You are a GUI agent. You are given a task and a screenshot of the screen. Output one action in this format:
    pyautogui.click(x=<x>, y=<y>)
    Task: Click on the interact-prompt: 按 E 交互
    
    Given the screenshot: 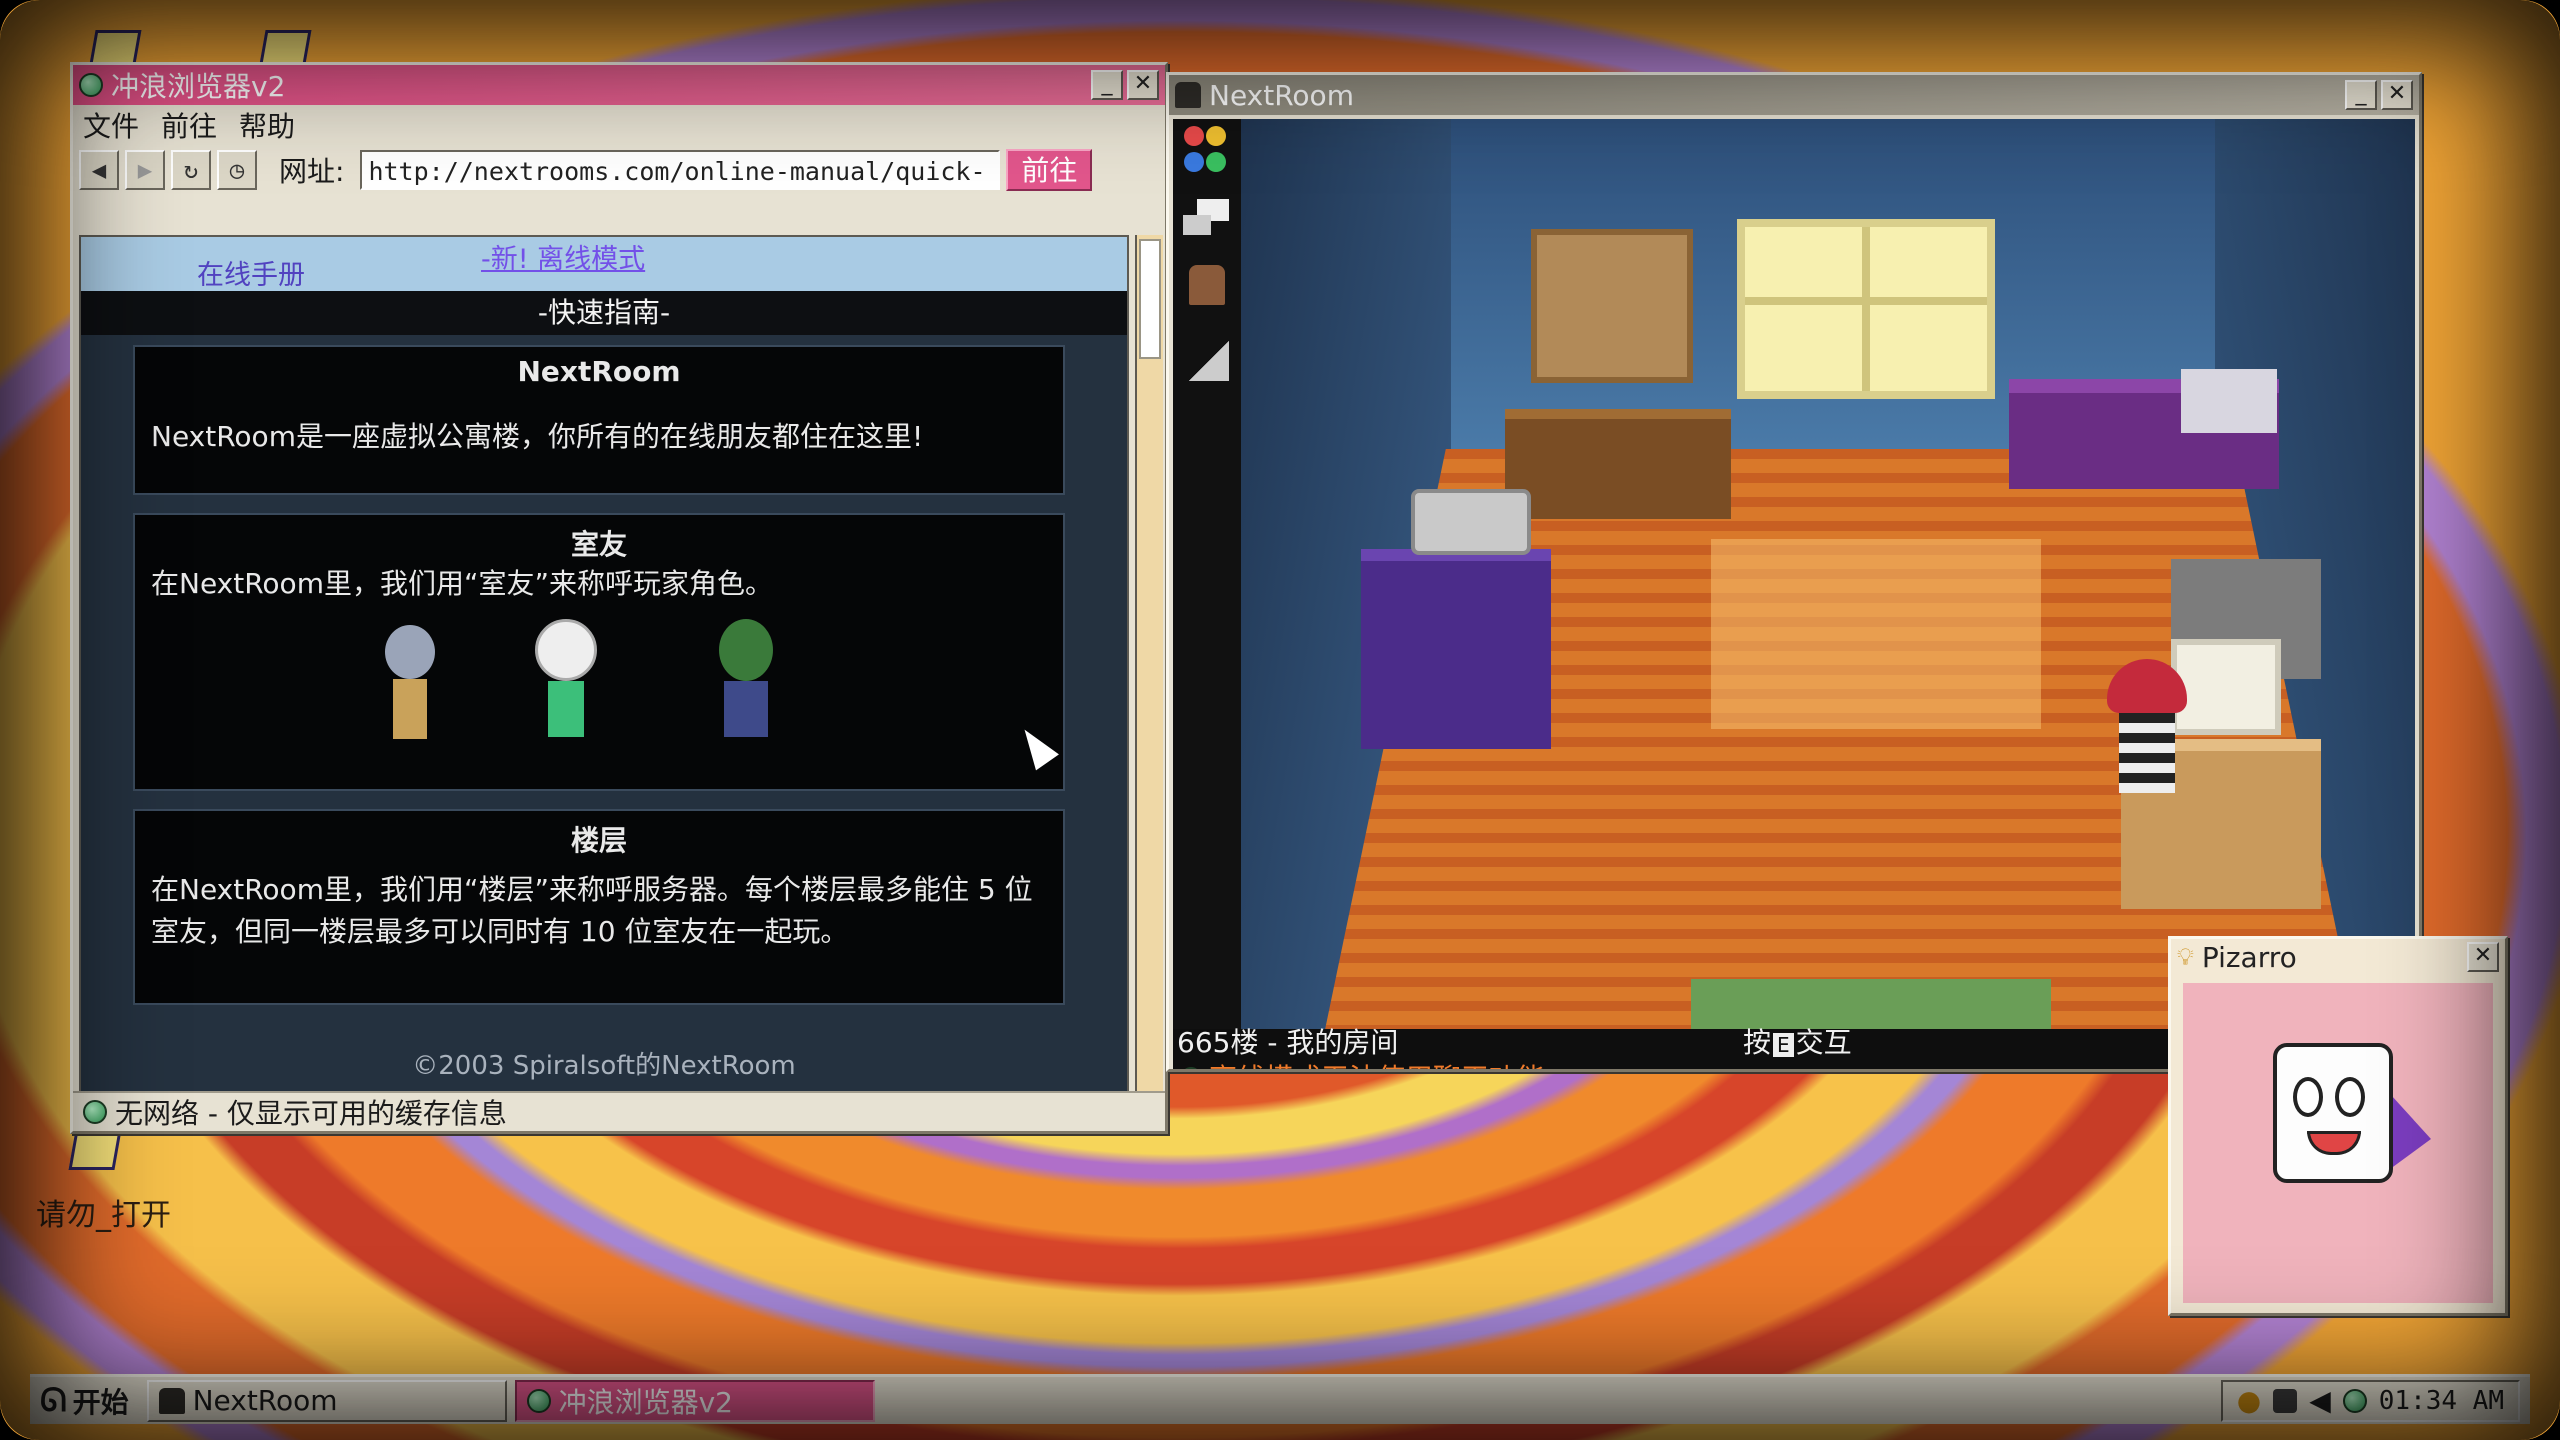 What is the action you would take?
    pyautogui.click(x=1797, y=1042)
    